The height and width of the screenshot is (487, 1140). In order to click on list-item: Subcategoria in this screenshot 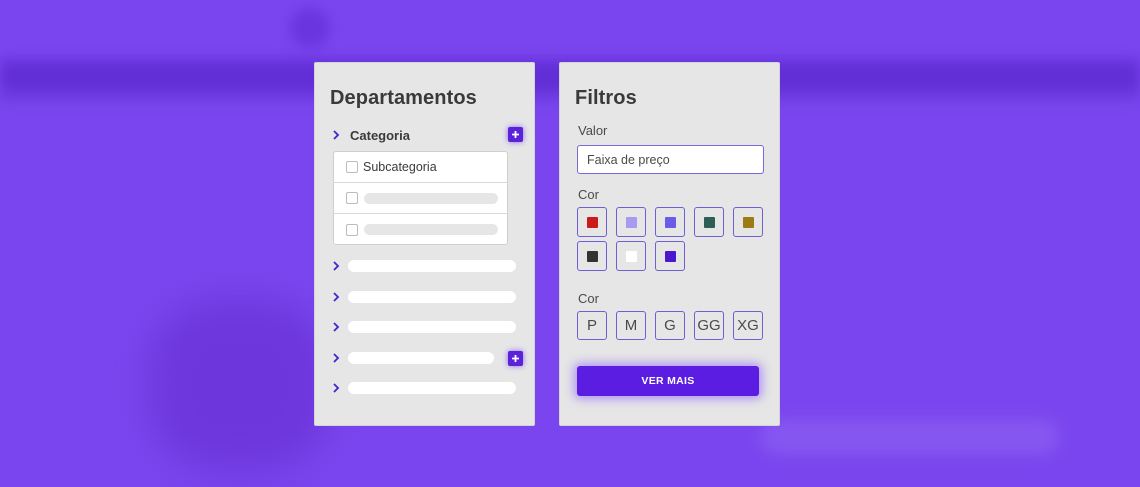, I will do `click(420, 167)`.